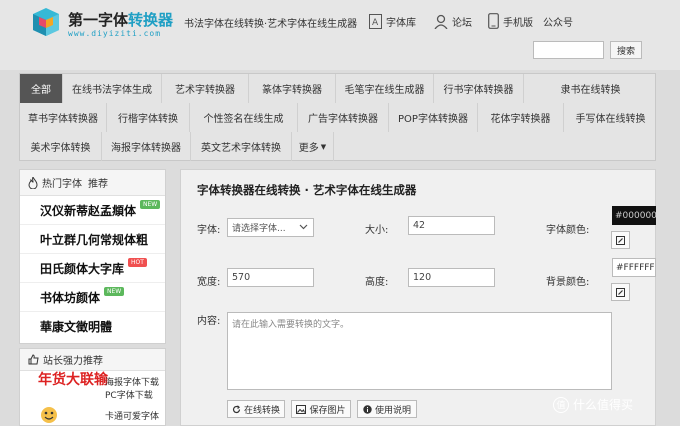 Image resolution: width=680 pixels, height=426 pixels. I want to click on hot-font-item: 汉仪新蒂赵孟頫体 NEW, so click(92, 210).